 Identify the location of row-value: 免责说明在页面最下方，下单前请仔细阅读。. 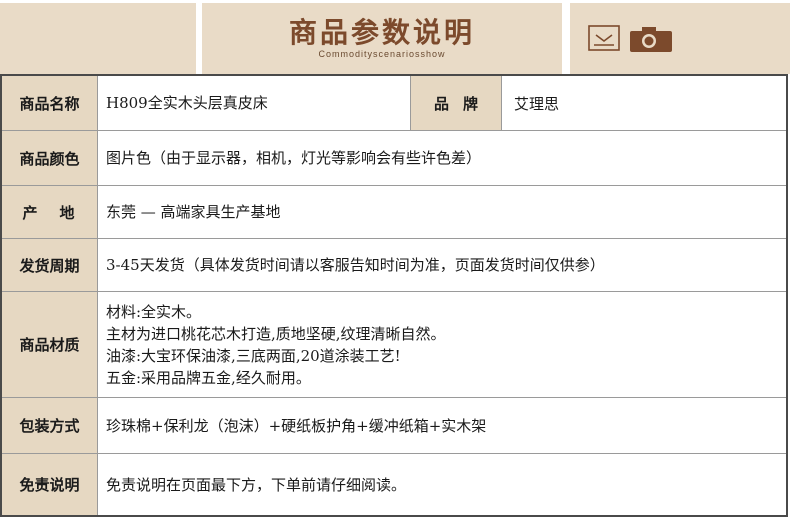
(256, 484).